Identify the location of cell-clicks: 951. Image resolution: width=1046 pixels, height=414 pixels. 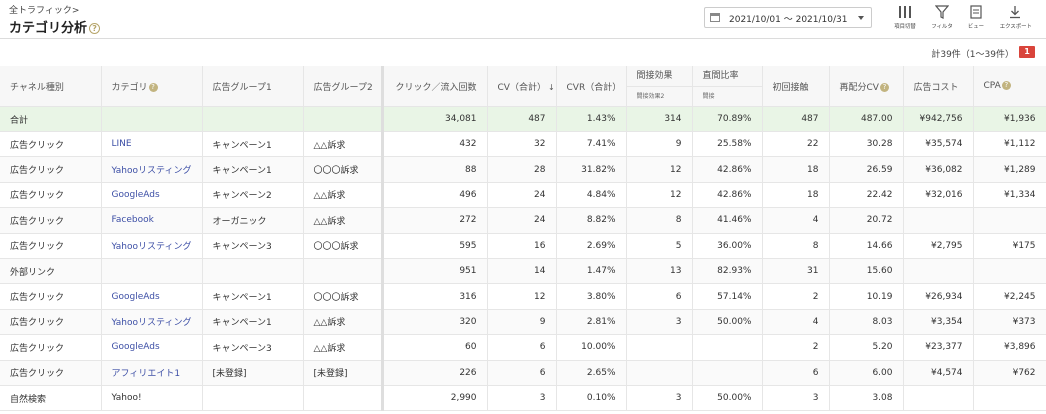
(435, 271).